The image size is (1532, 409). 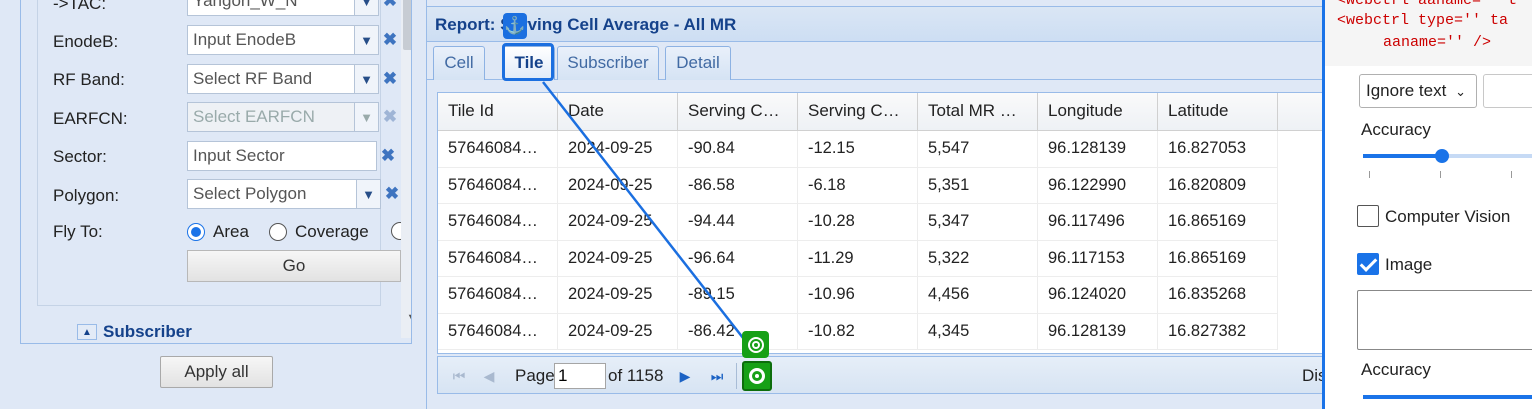 I want to click on table-cell: -6.18, so click(x=858, y=185).